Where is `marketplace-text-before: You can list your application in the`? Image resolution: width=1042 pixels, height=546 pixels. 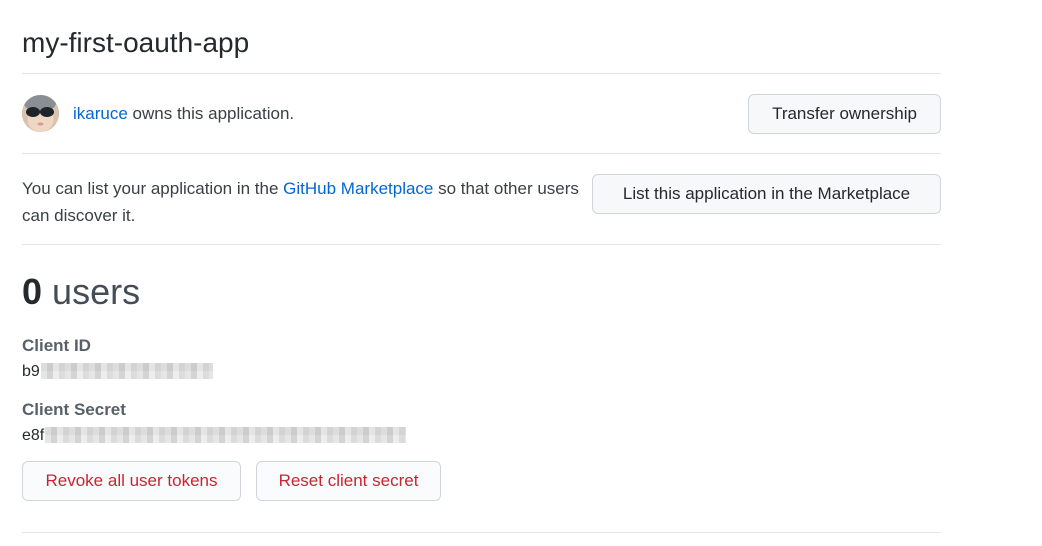
marketplace-text-before: You can list your application in the is located at coordinates (153, 188).